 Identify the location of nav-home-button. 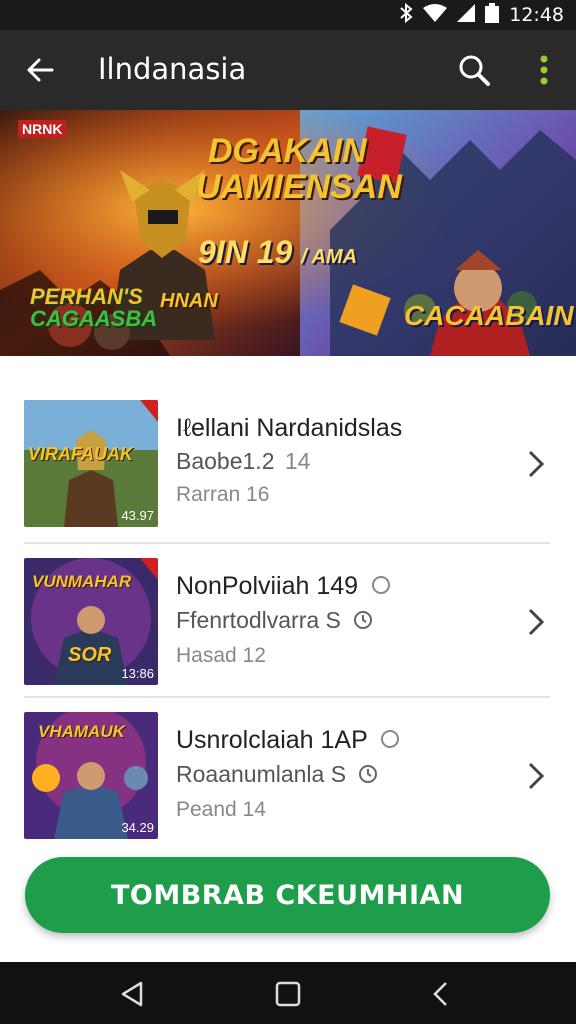
(288, 994).